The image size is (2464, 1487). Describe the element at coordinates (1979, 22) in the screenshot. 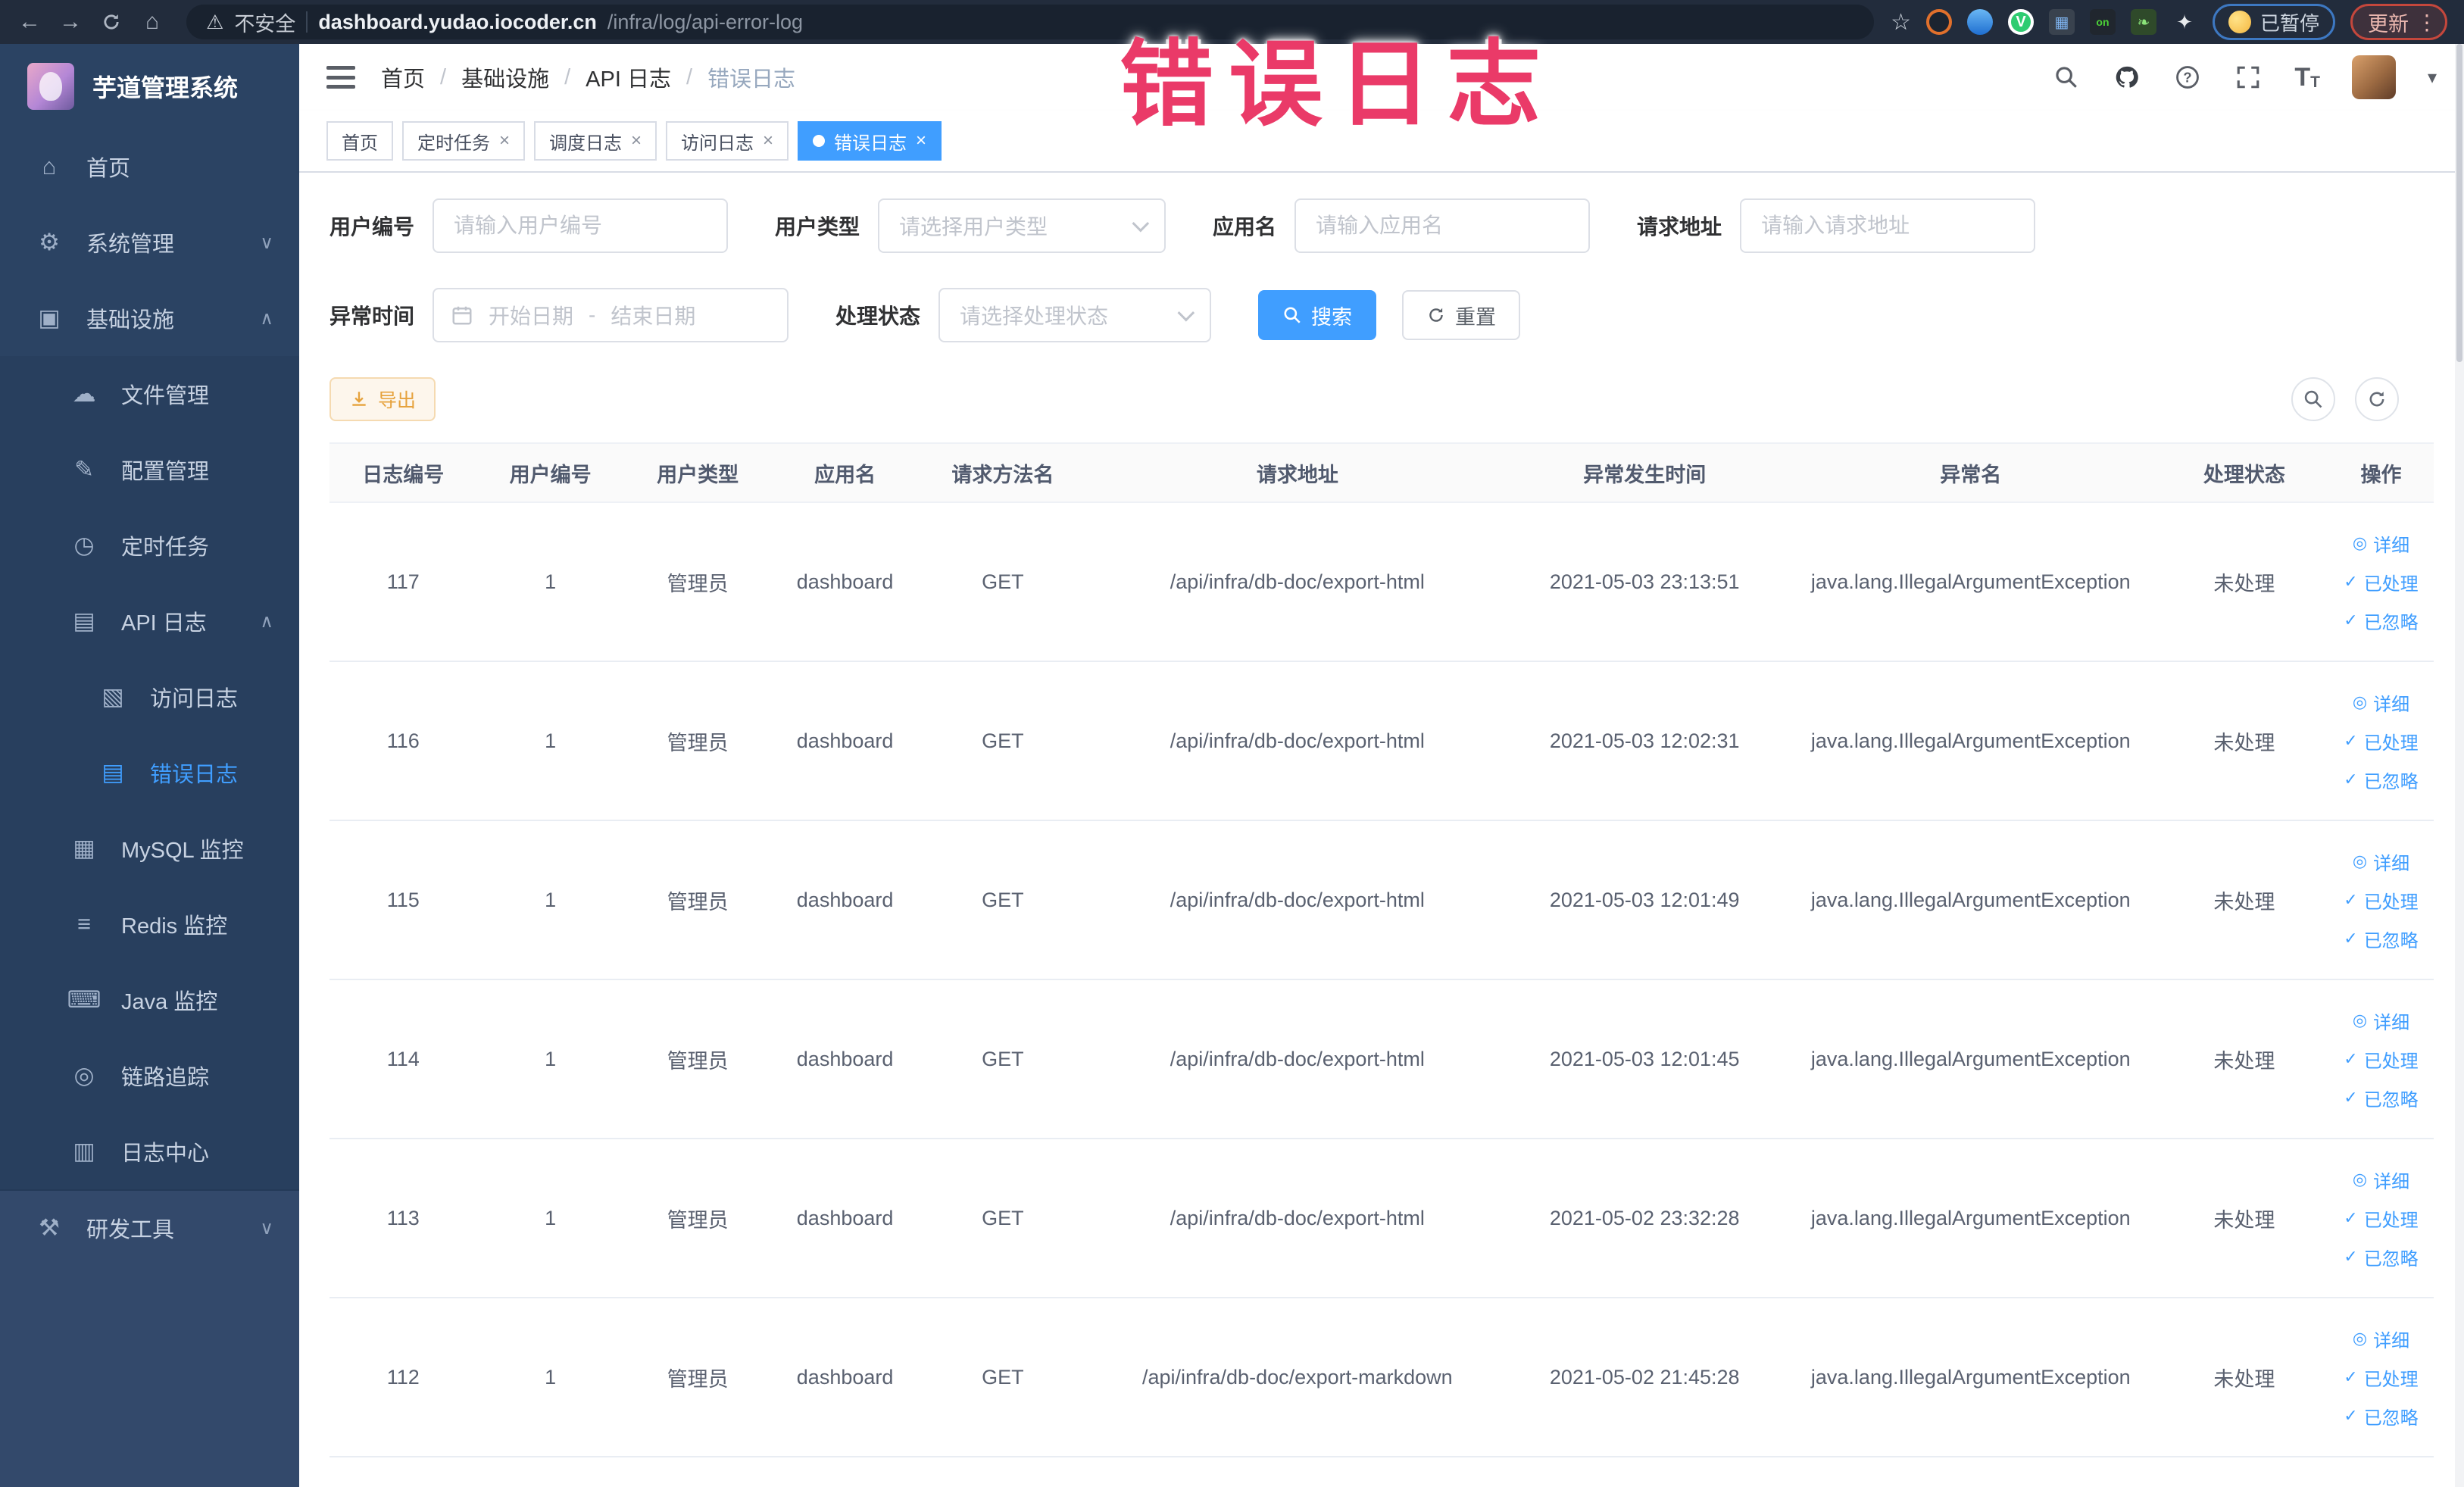

I see `extension-icon-blue` at that location.